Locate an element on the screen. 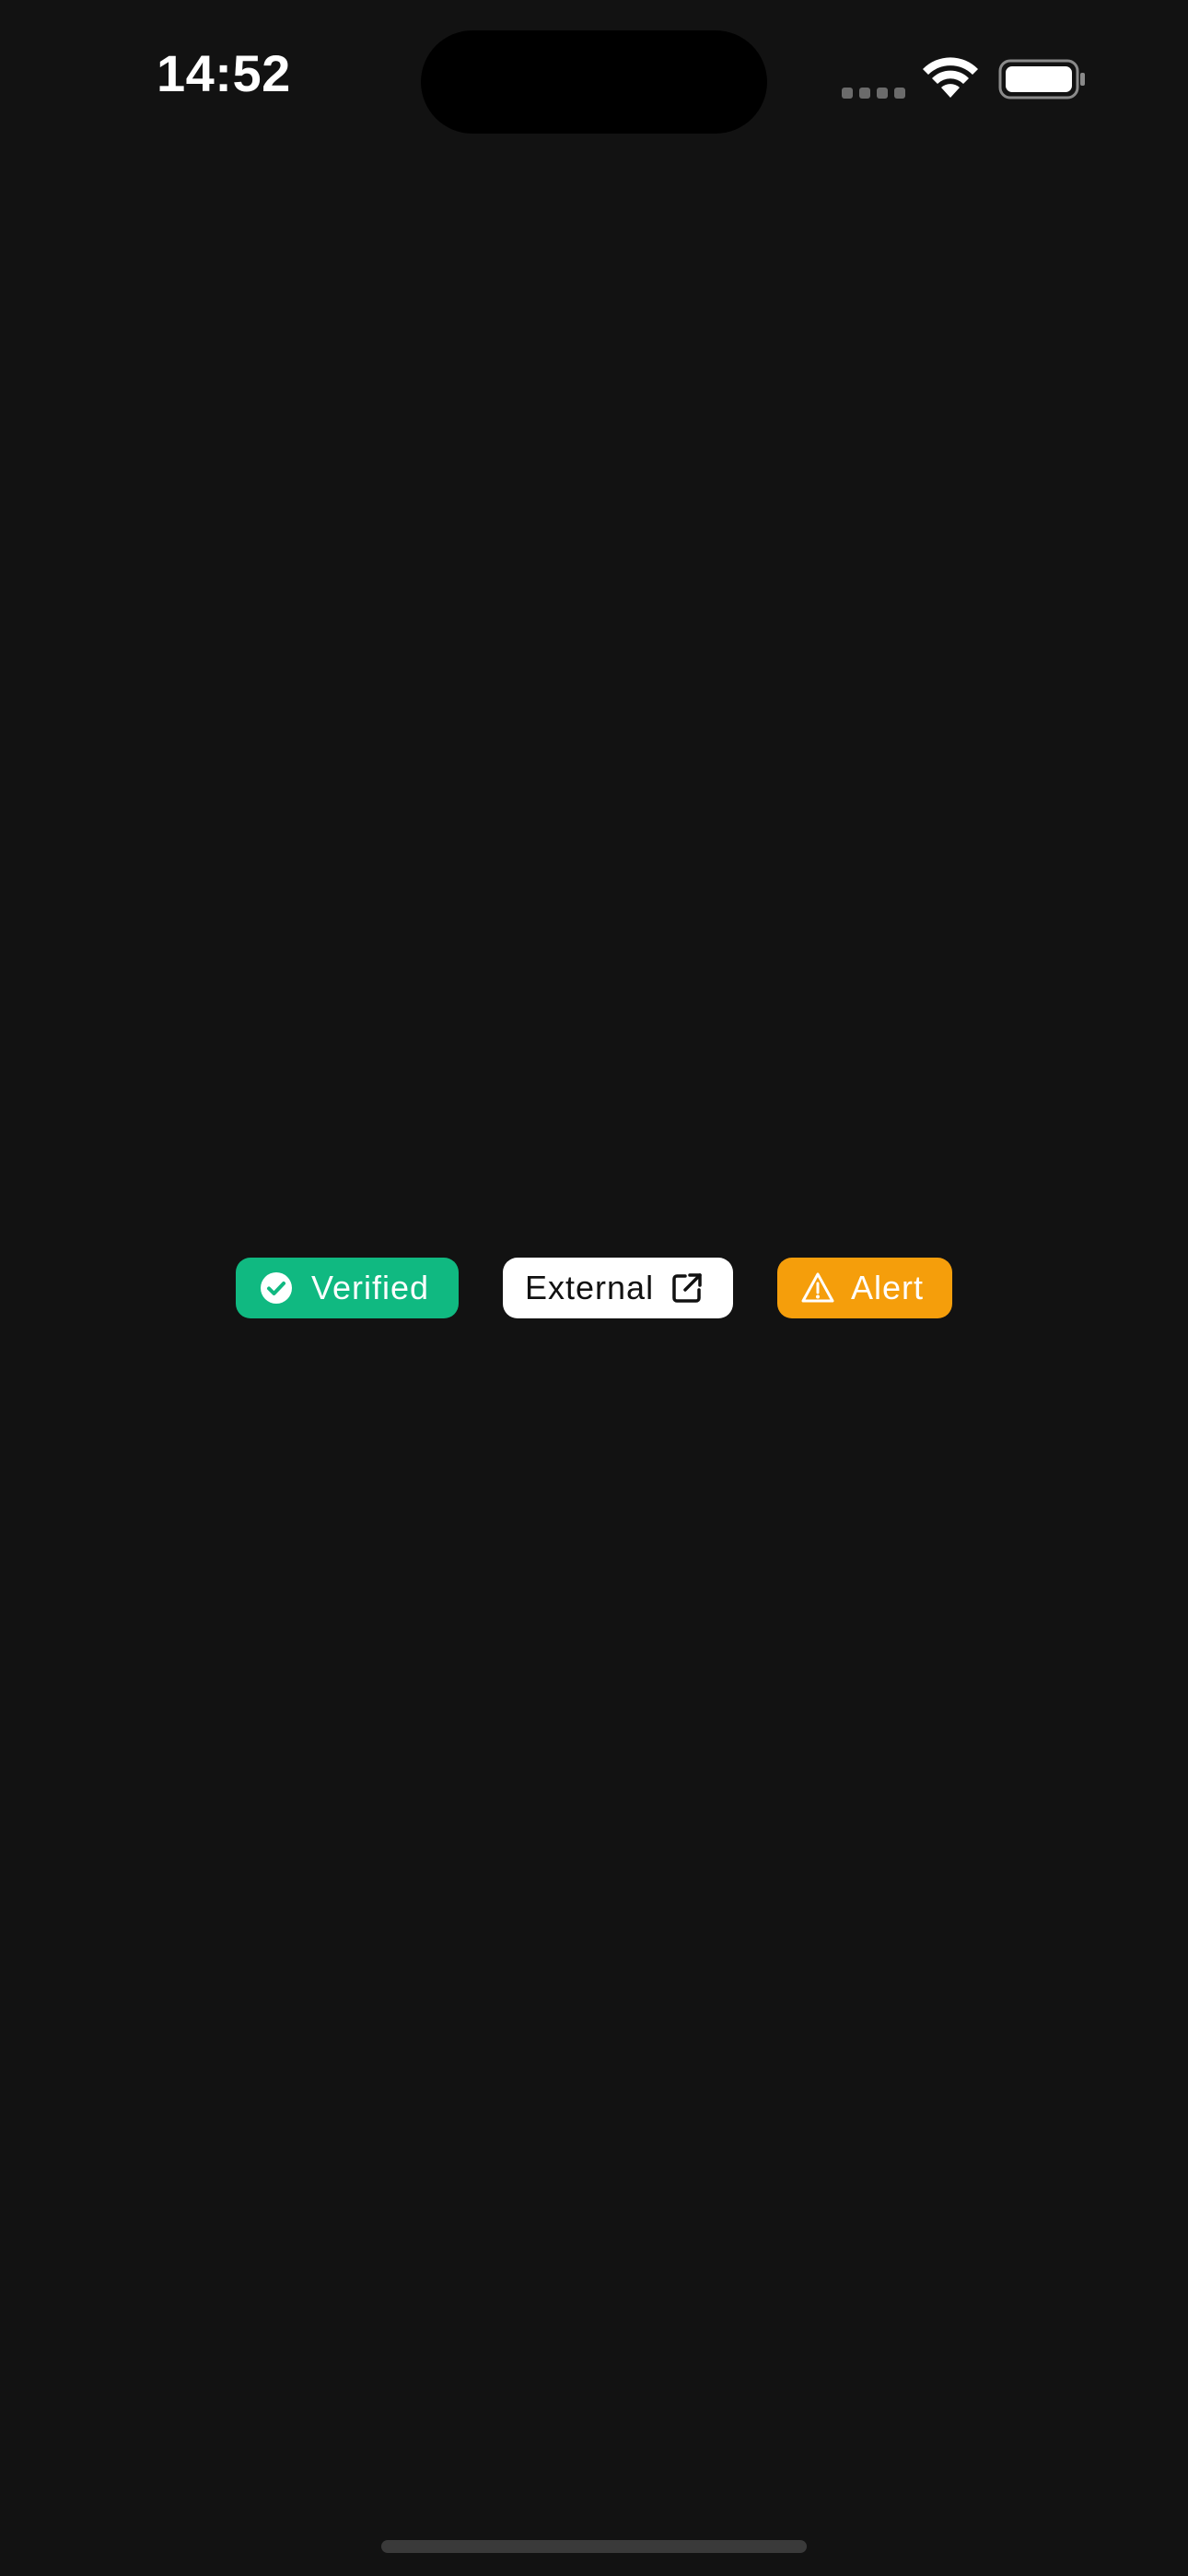 The height and width of the screenshot is (2576, 1188). verified-badge: Verified is located at coordinates (347, 1288).